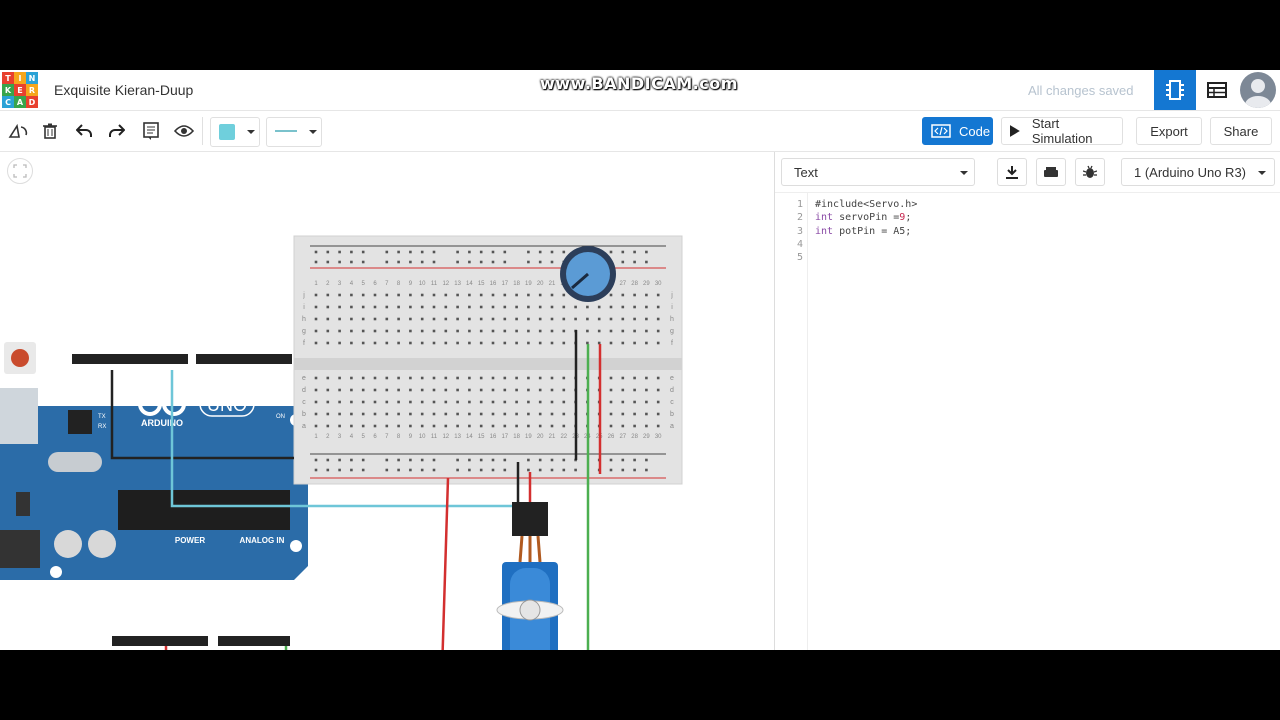  I want to click on rotate-button, so click(18, 131).